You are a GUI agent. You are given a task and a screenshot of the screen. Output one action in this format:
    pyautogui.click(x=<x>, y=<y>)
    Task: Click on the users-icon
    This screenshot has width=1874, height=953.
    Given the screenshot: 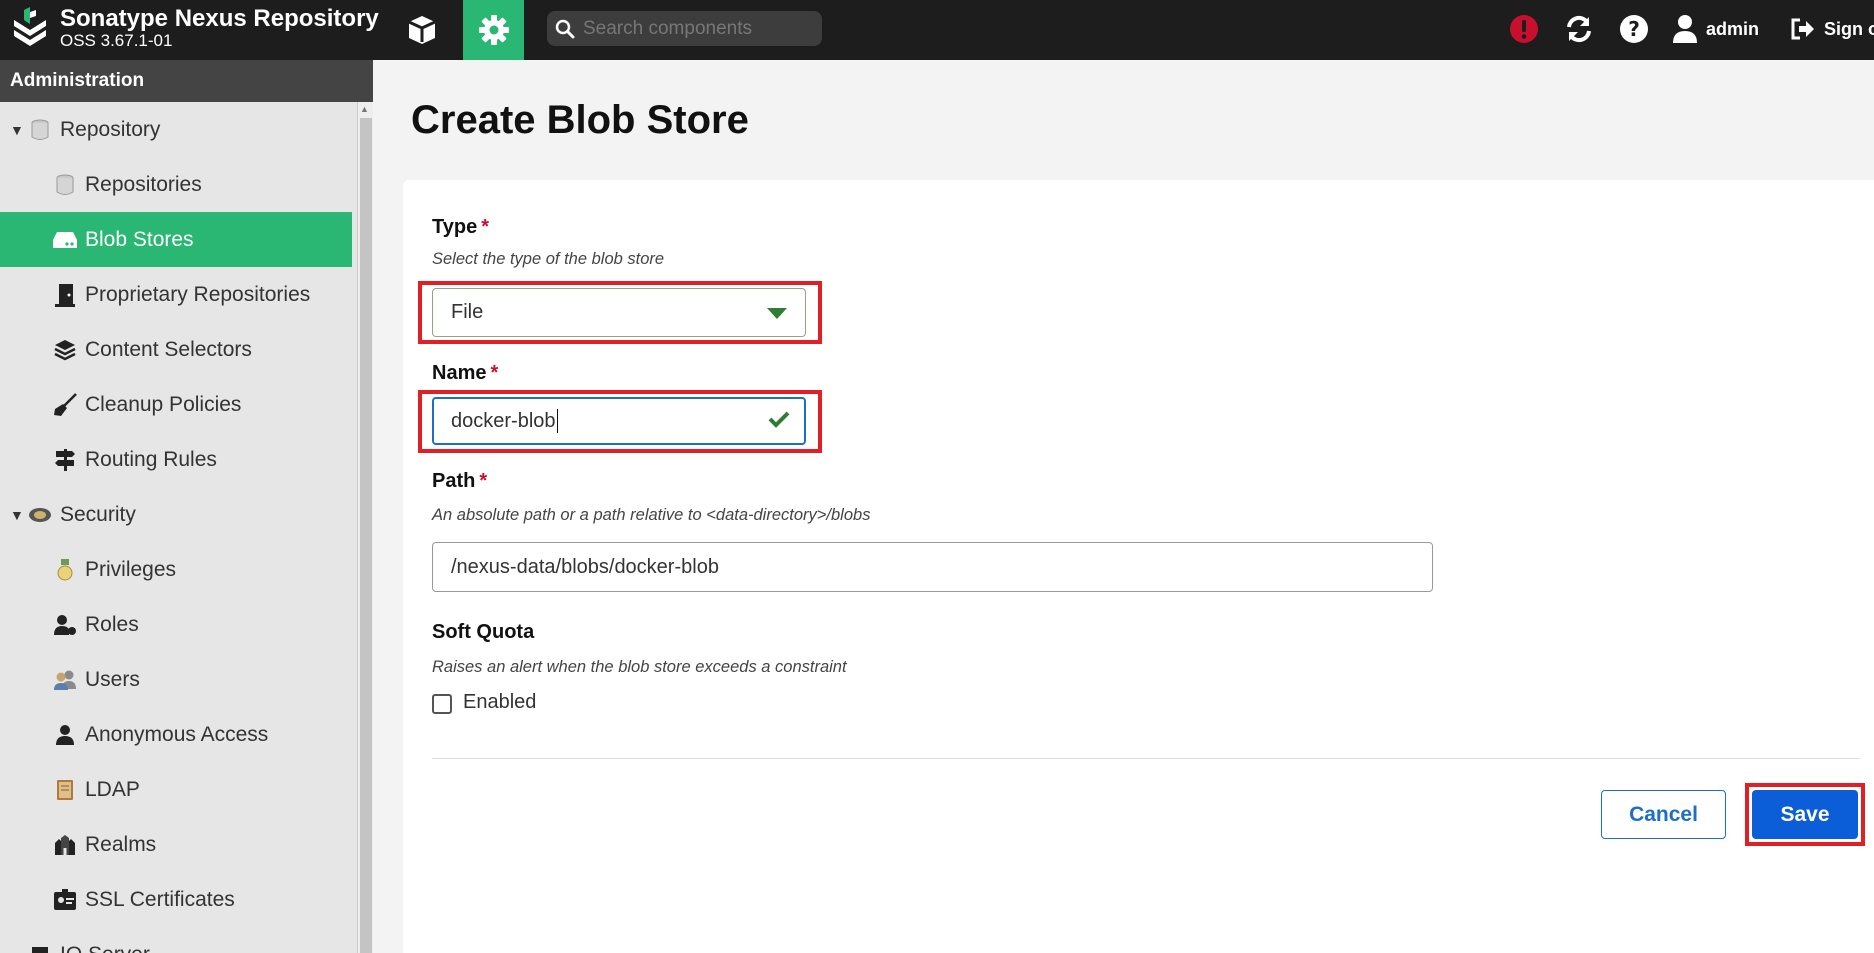 What is the action you would take?
    pyautogui.click(x=65, y=680)
    